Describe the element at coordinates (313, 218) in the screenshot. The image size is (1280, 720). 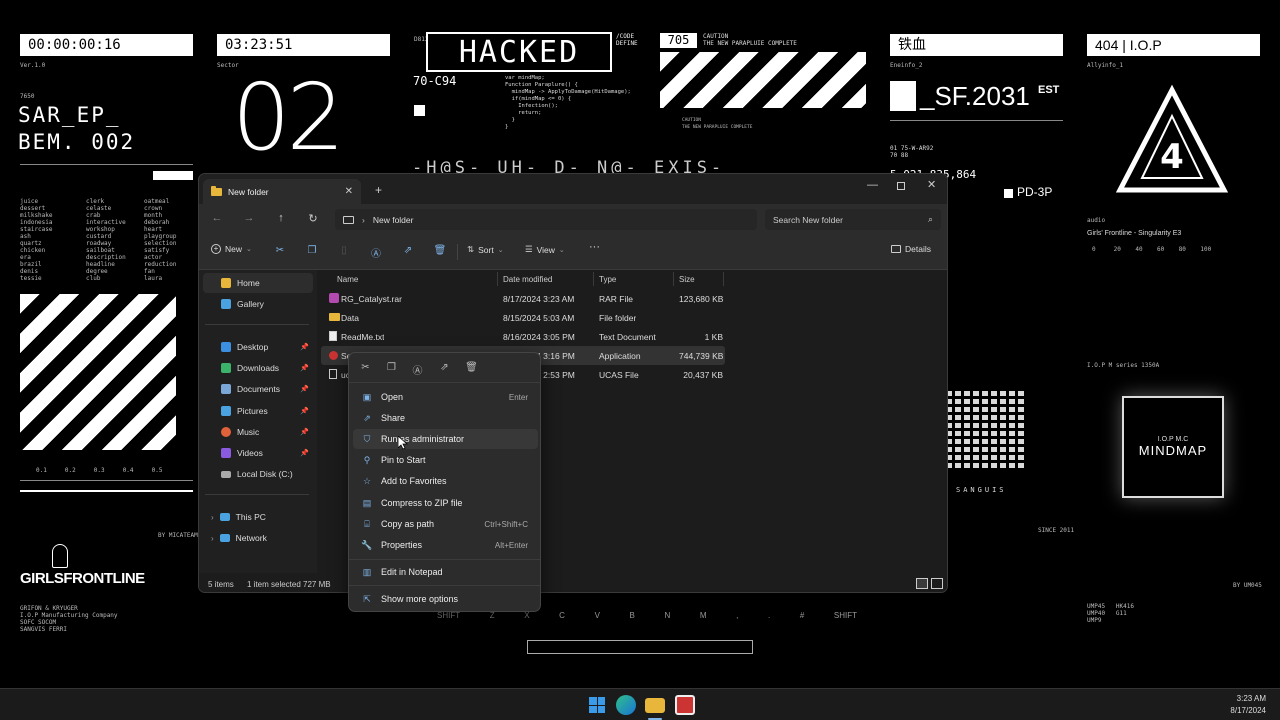
I see `refresh-button: ↻` at that location.